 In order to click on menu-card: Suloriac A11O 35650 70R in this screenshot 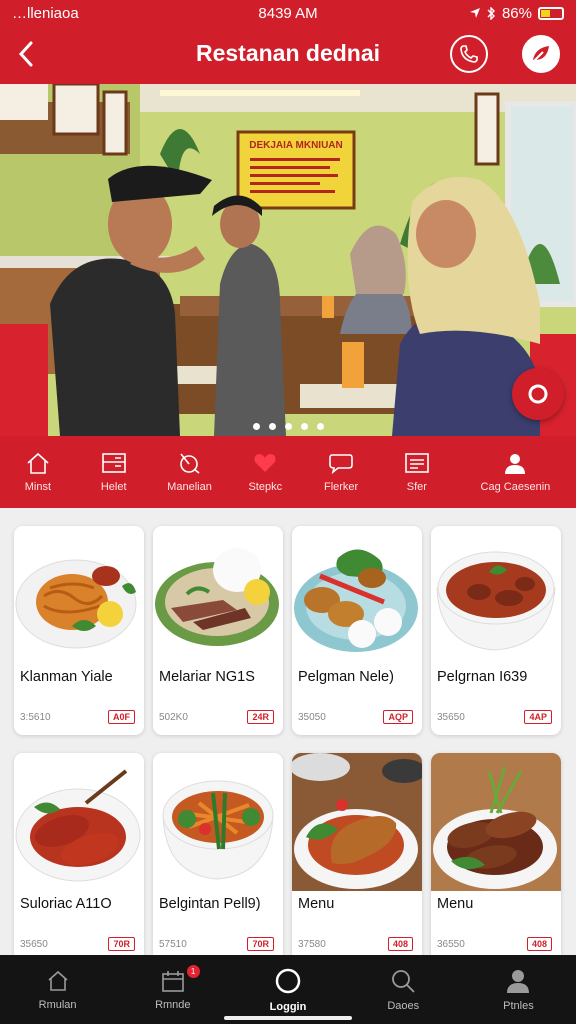, I will do `click(79, 857)`.